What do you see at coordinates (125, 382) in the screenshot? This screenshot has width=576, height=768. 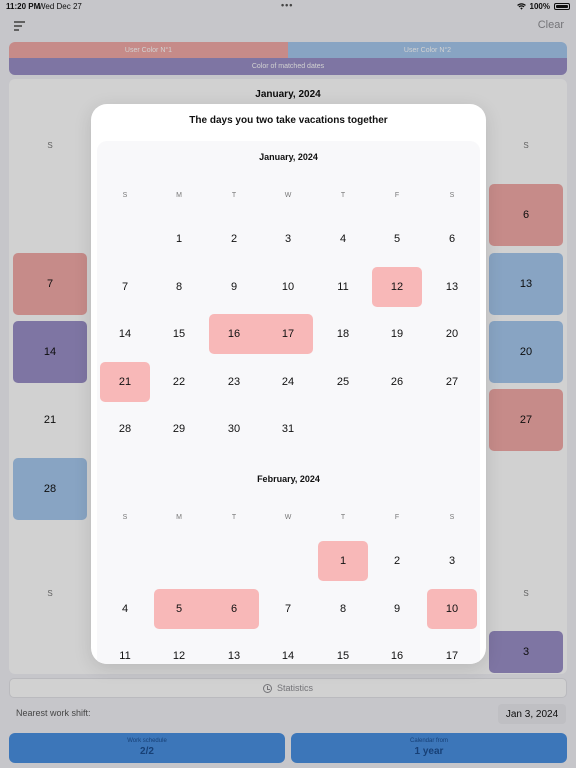 I see `calendar-day: 21` at bounding box center [125, 382].